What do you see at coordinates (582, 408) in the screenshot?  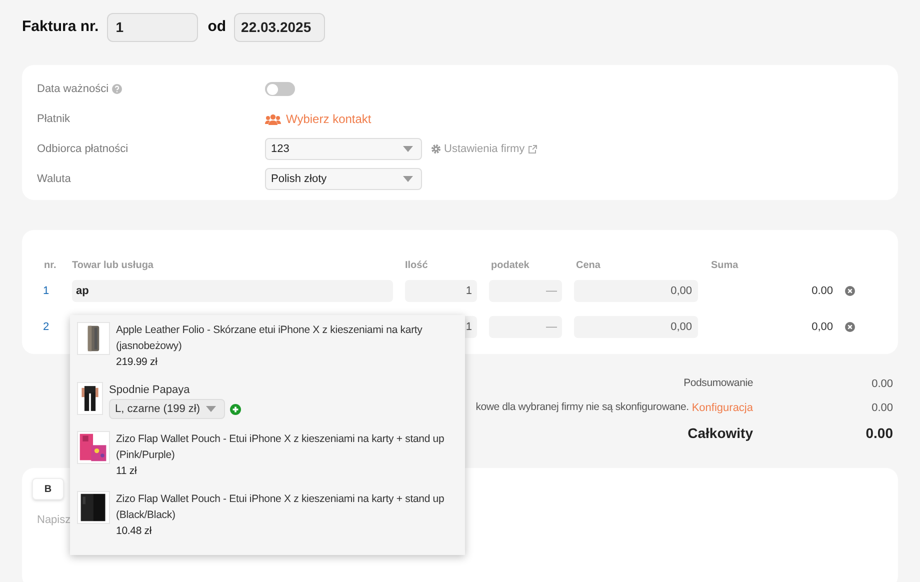 I see `summary-label: kowe dla wybranej firmy nie są skonfigurowane.` at bounding box center [582, 408].